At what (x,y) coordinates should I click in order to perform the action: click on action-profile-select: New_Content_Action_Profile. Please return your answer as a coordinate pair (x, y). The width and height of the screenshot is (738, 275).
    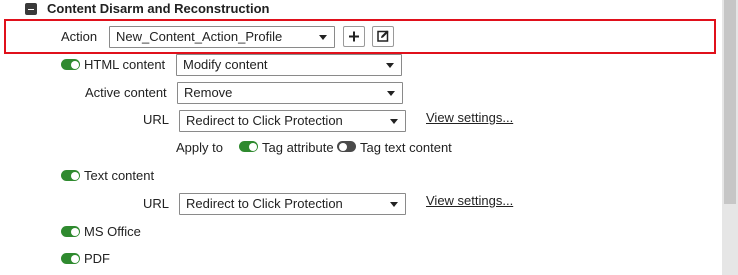
    Looking at the image, I should click on (222, 37).